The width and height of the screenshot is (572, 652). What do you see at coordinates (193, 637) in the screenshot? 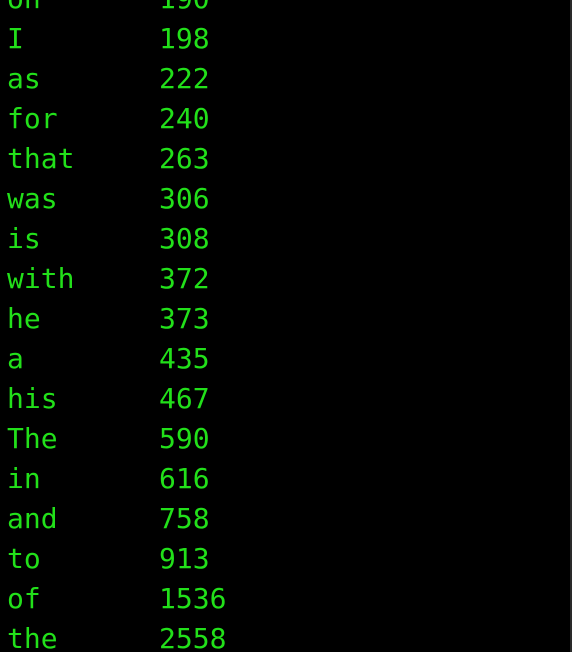
I see `count-cell: 2558` at bounding box center [193, 637].